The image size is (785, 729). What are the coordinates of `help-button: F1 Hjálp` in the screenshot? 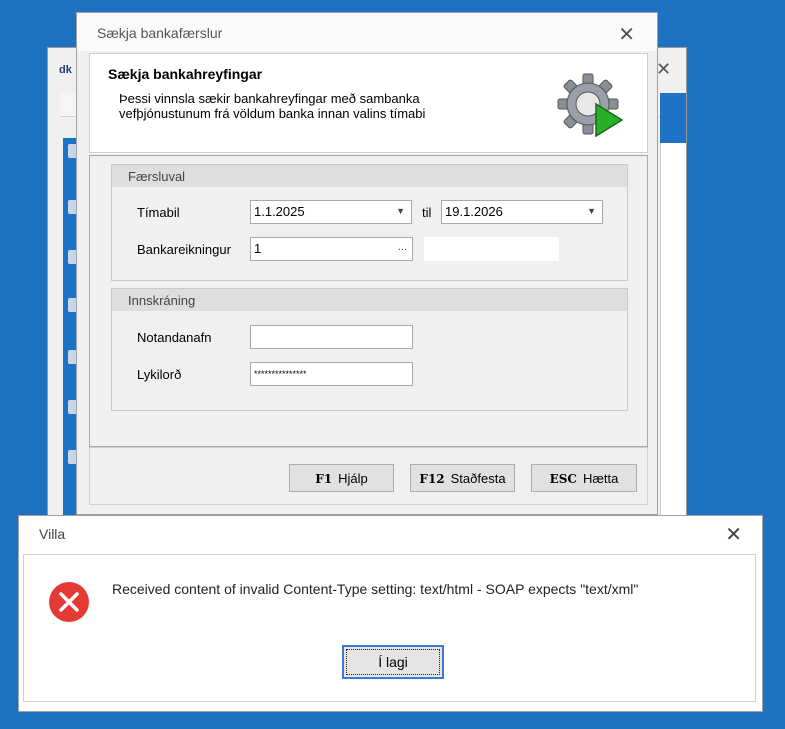 It's located at (341, 478).